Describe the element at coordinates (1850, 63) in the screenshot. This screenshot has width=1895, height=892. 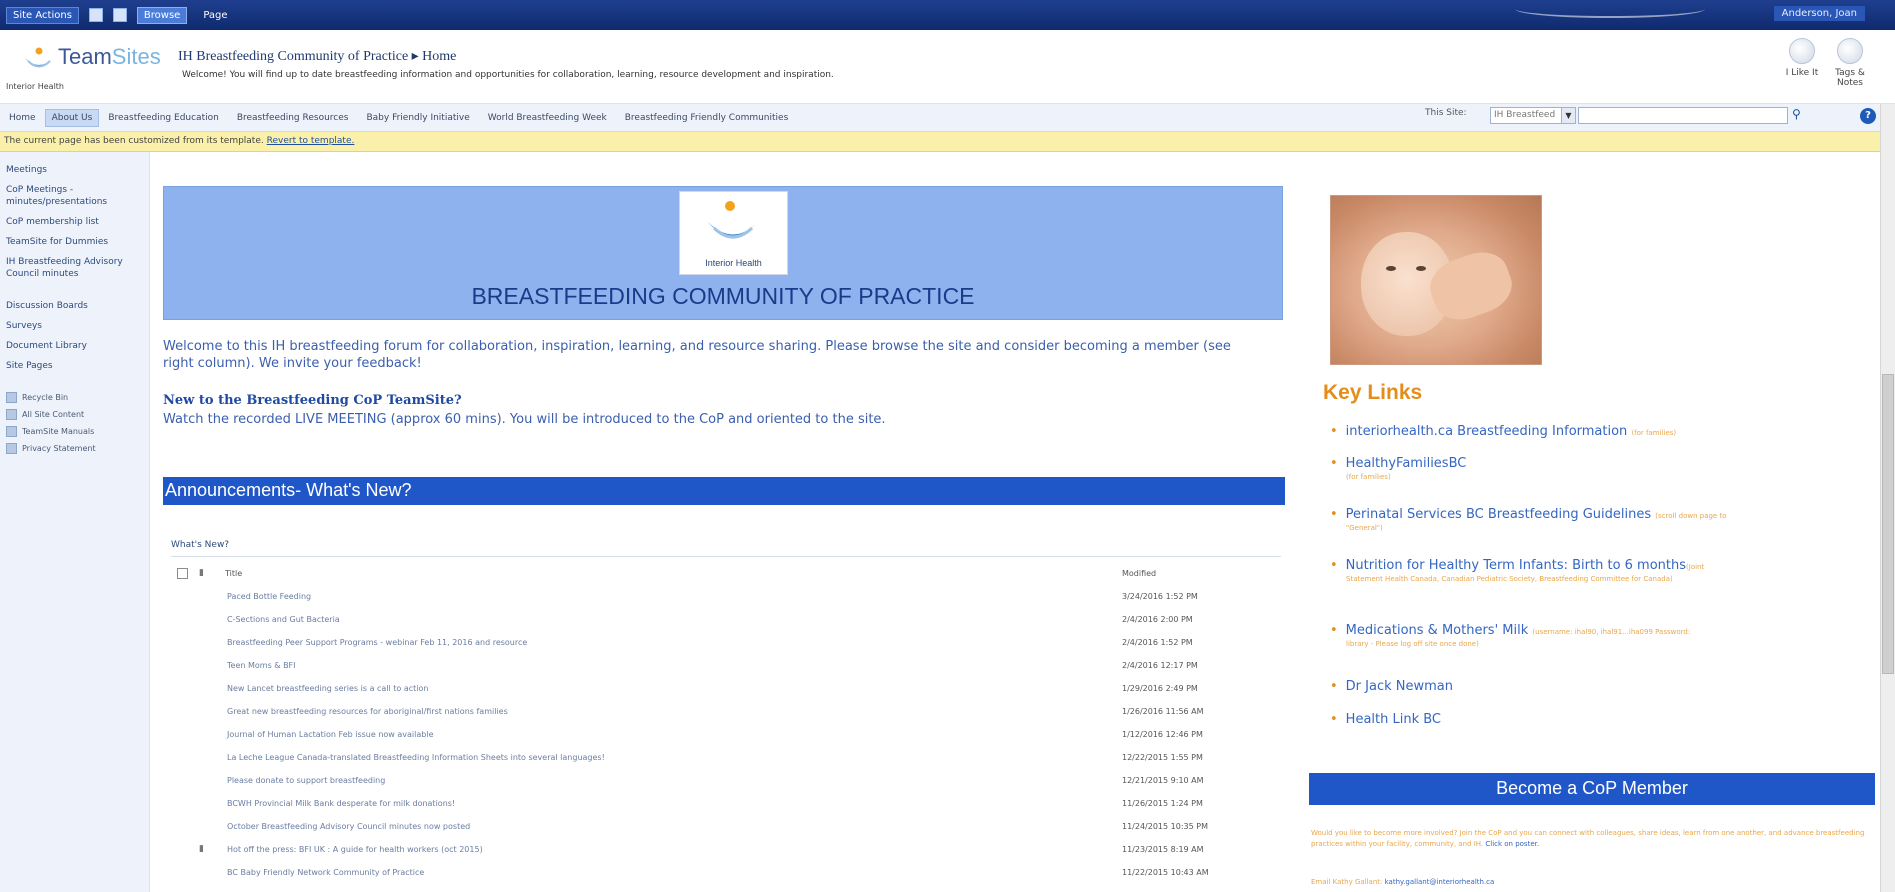
I see `tags-notes-button: Tags & Notes` at that location.